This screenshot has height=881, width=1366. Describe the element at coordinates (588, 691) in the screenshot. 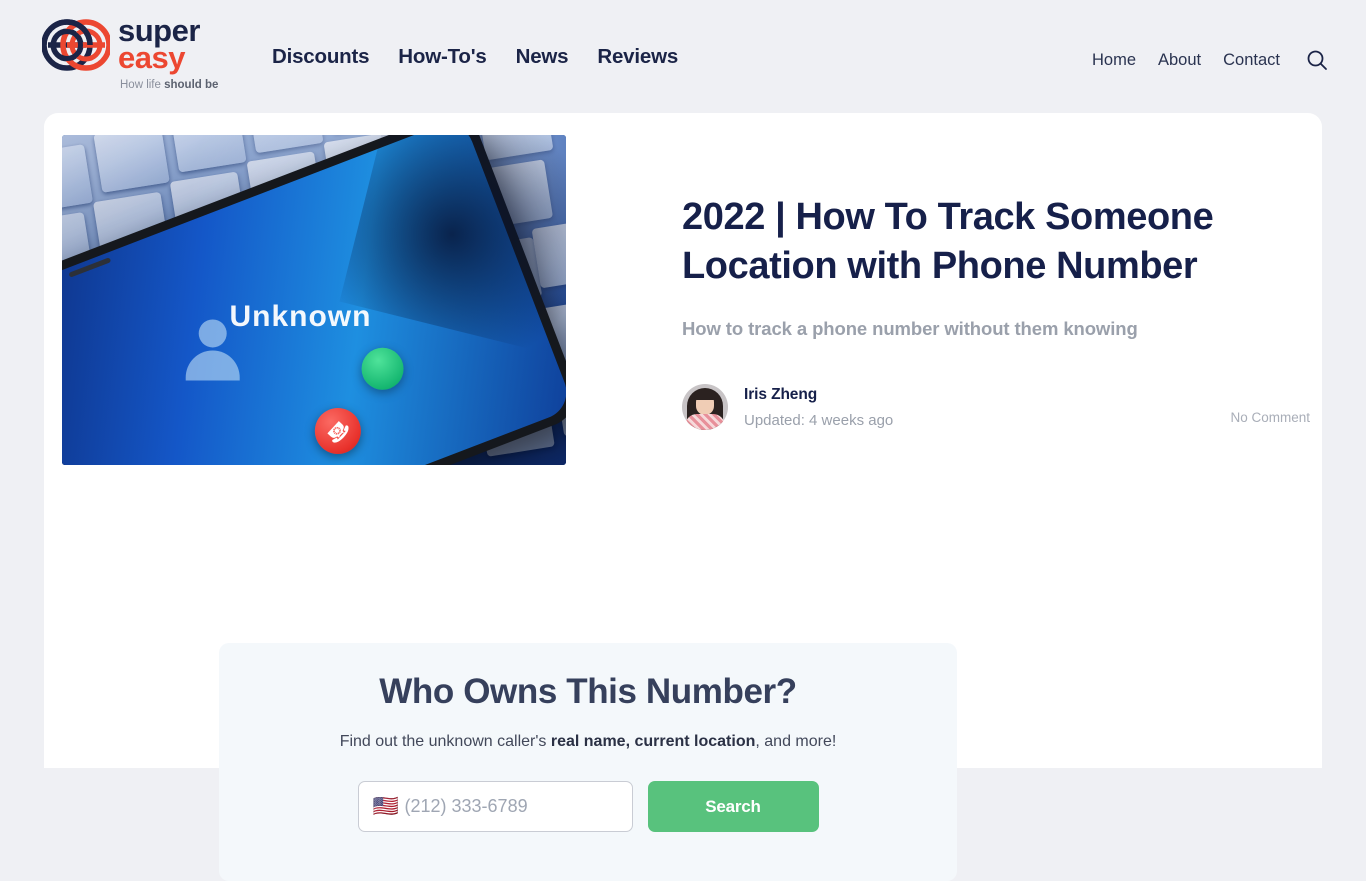

I see `widget-title: Who Owns This Number?` at that location.